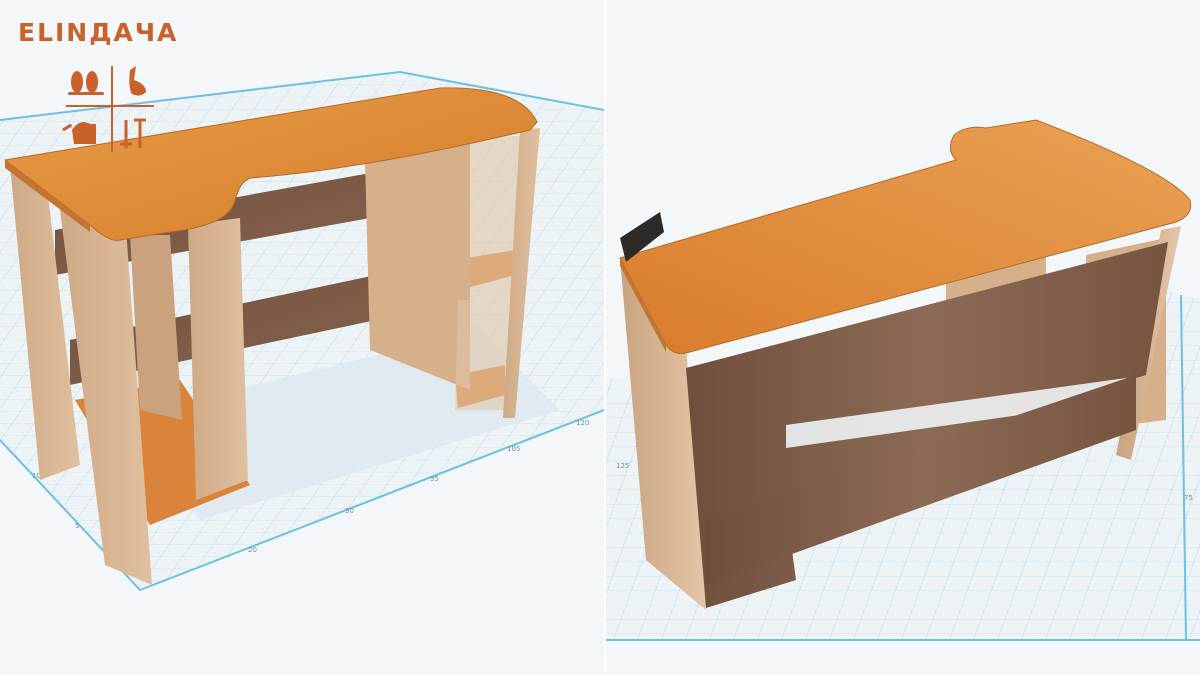  What do you see at coordinates (252, 550) in the screenshot?
I see `ruler-tick: 20` at bounding box center [252, 550].